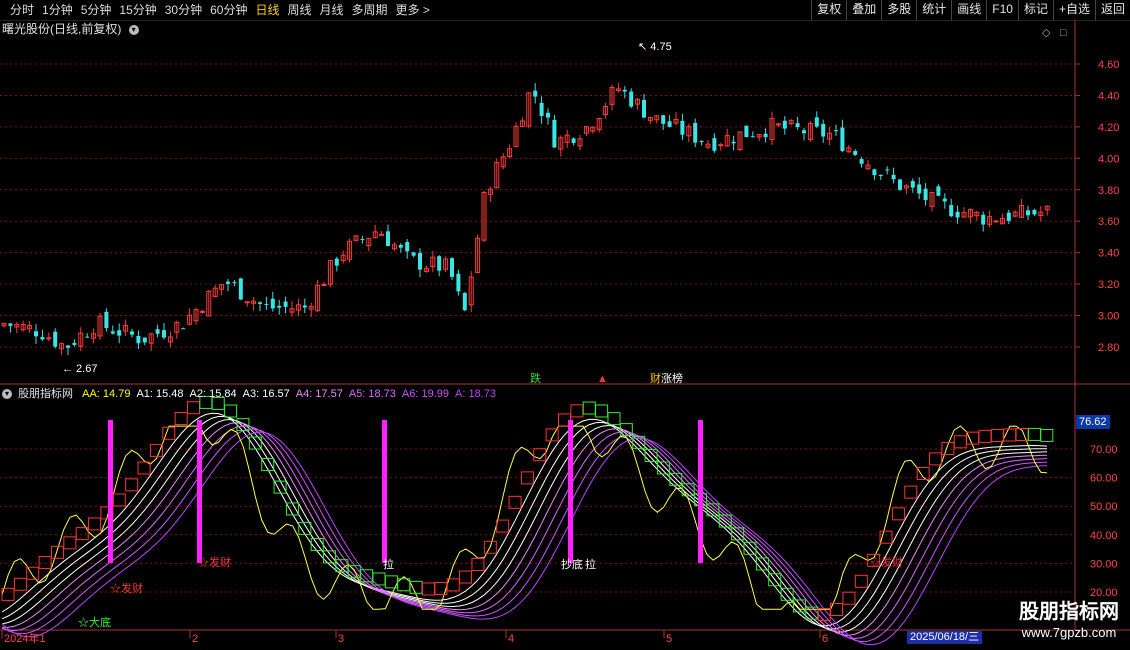 This screenshot has width=1130, height=650. I want to click on toolbar-action-1: 叠加, so click(863, 10).